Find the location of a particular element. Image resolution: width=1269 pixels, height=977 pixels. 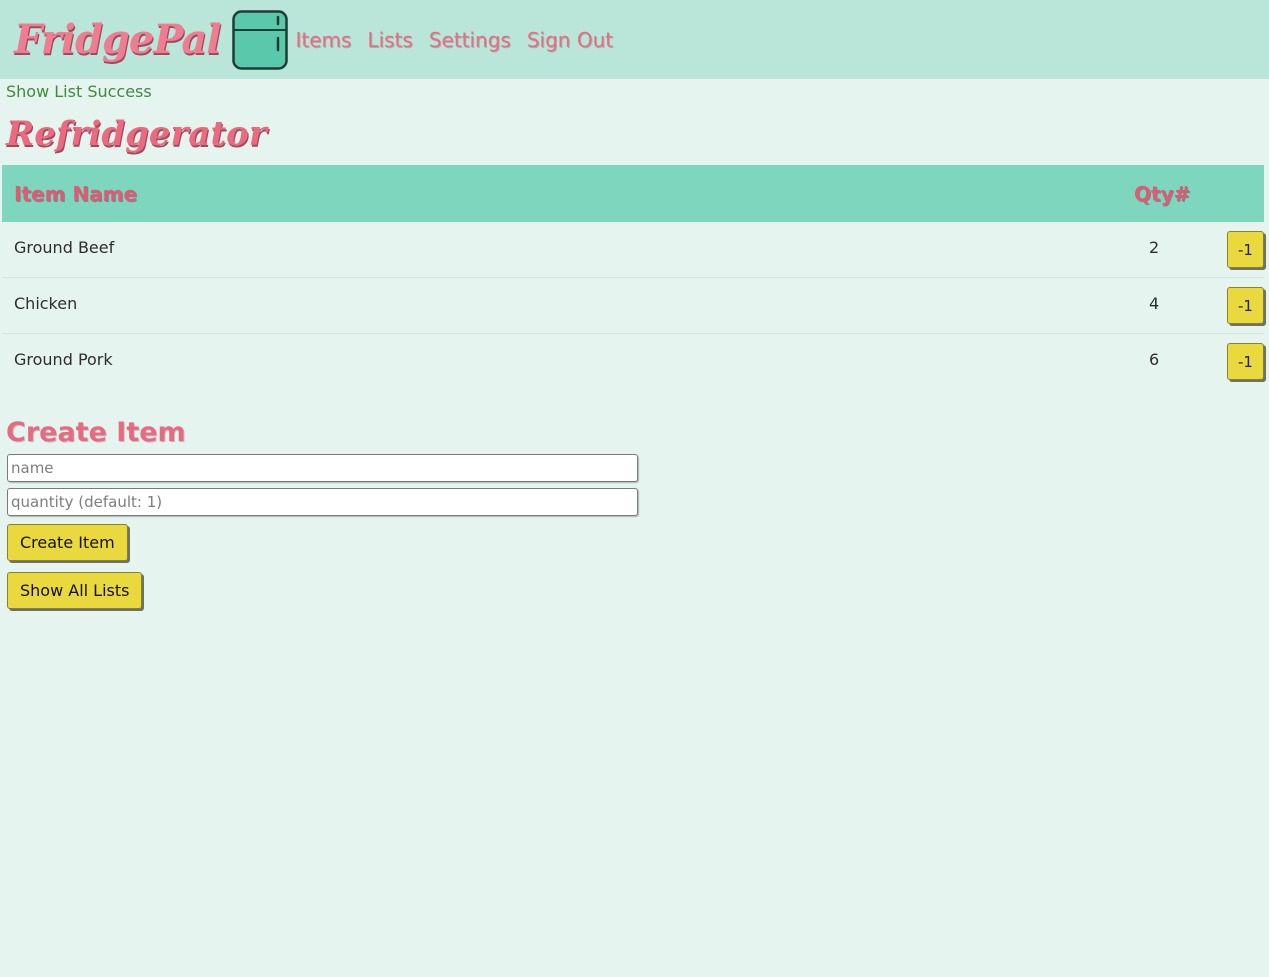

quantity-input is located at coordinates (322, 502).